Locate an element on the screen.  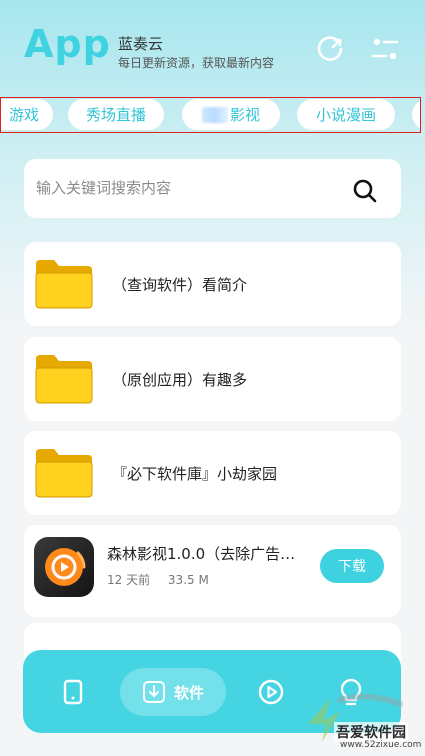
folder-item: （查询软件）看简介 is located at coordinates (212, 284).